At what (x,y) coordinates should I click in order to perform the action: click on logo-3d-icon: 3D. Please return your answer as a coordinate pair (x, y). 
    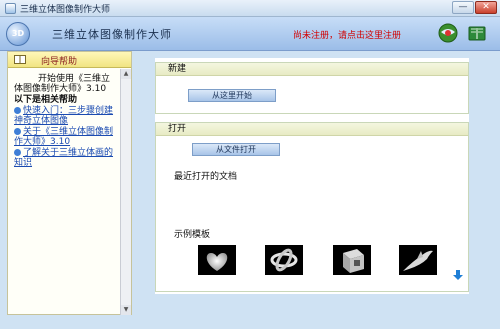
    Looking at the image, I should click on (18, 34).